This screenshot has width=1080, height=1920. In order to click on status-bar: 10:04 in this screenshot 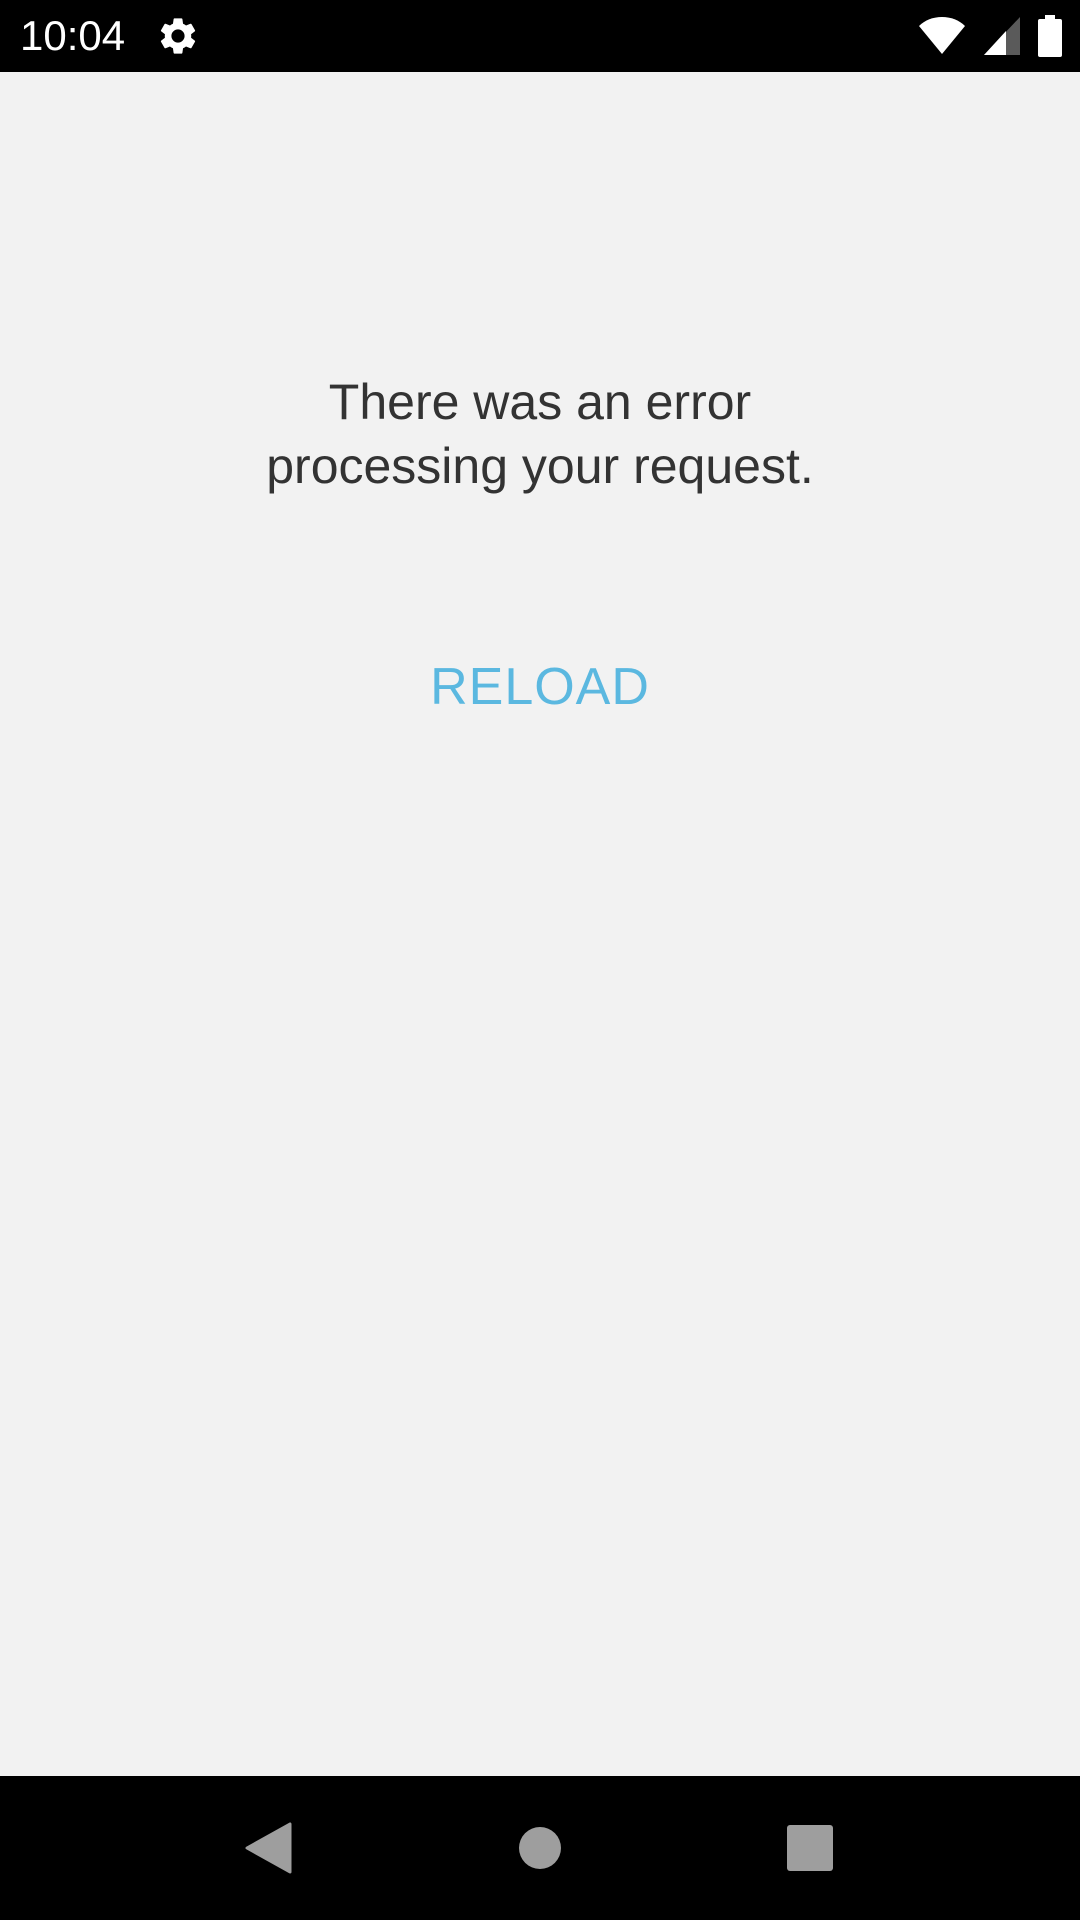, I will do `click(540, 36)`.